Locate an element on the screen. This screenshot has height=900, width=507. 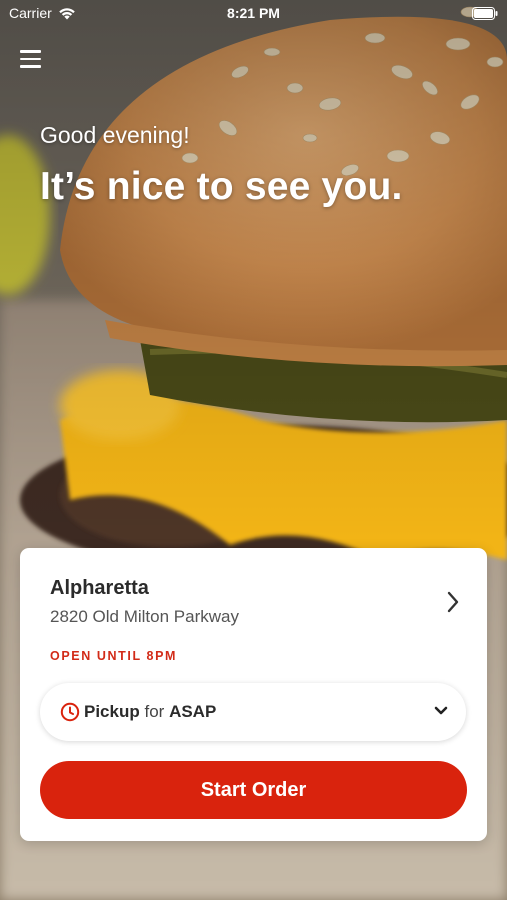
order-mode-connector: for is located at coordinates (154, 711).